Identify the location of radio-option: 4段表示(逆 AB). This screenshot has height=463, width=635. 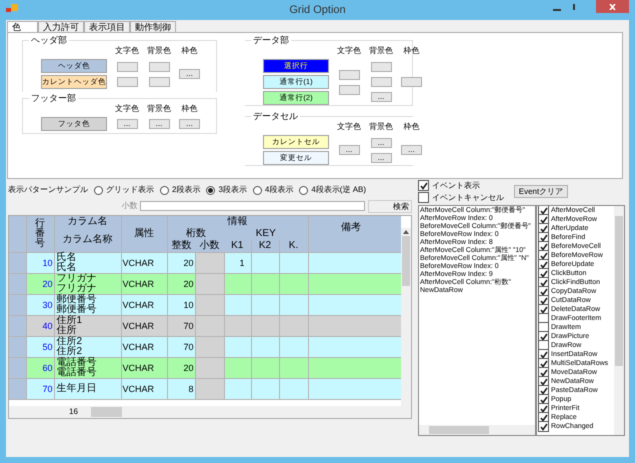
(332, 190).